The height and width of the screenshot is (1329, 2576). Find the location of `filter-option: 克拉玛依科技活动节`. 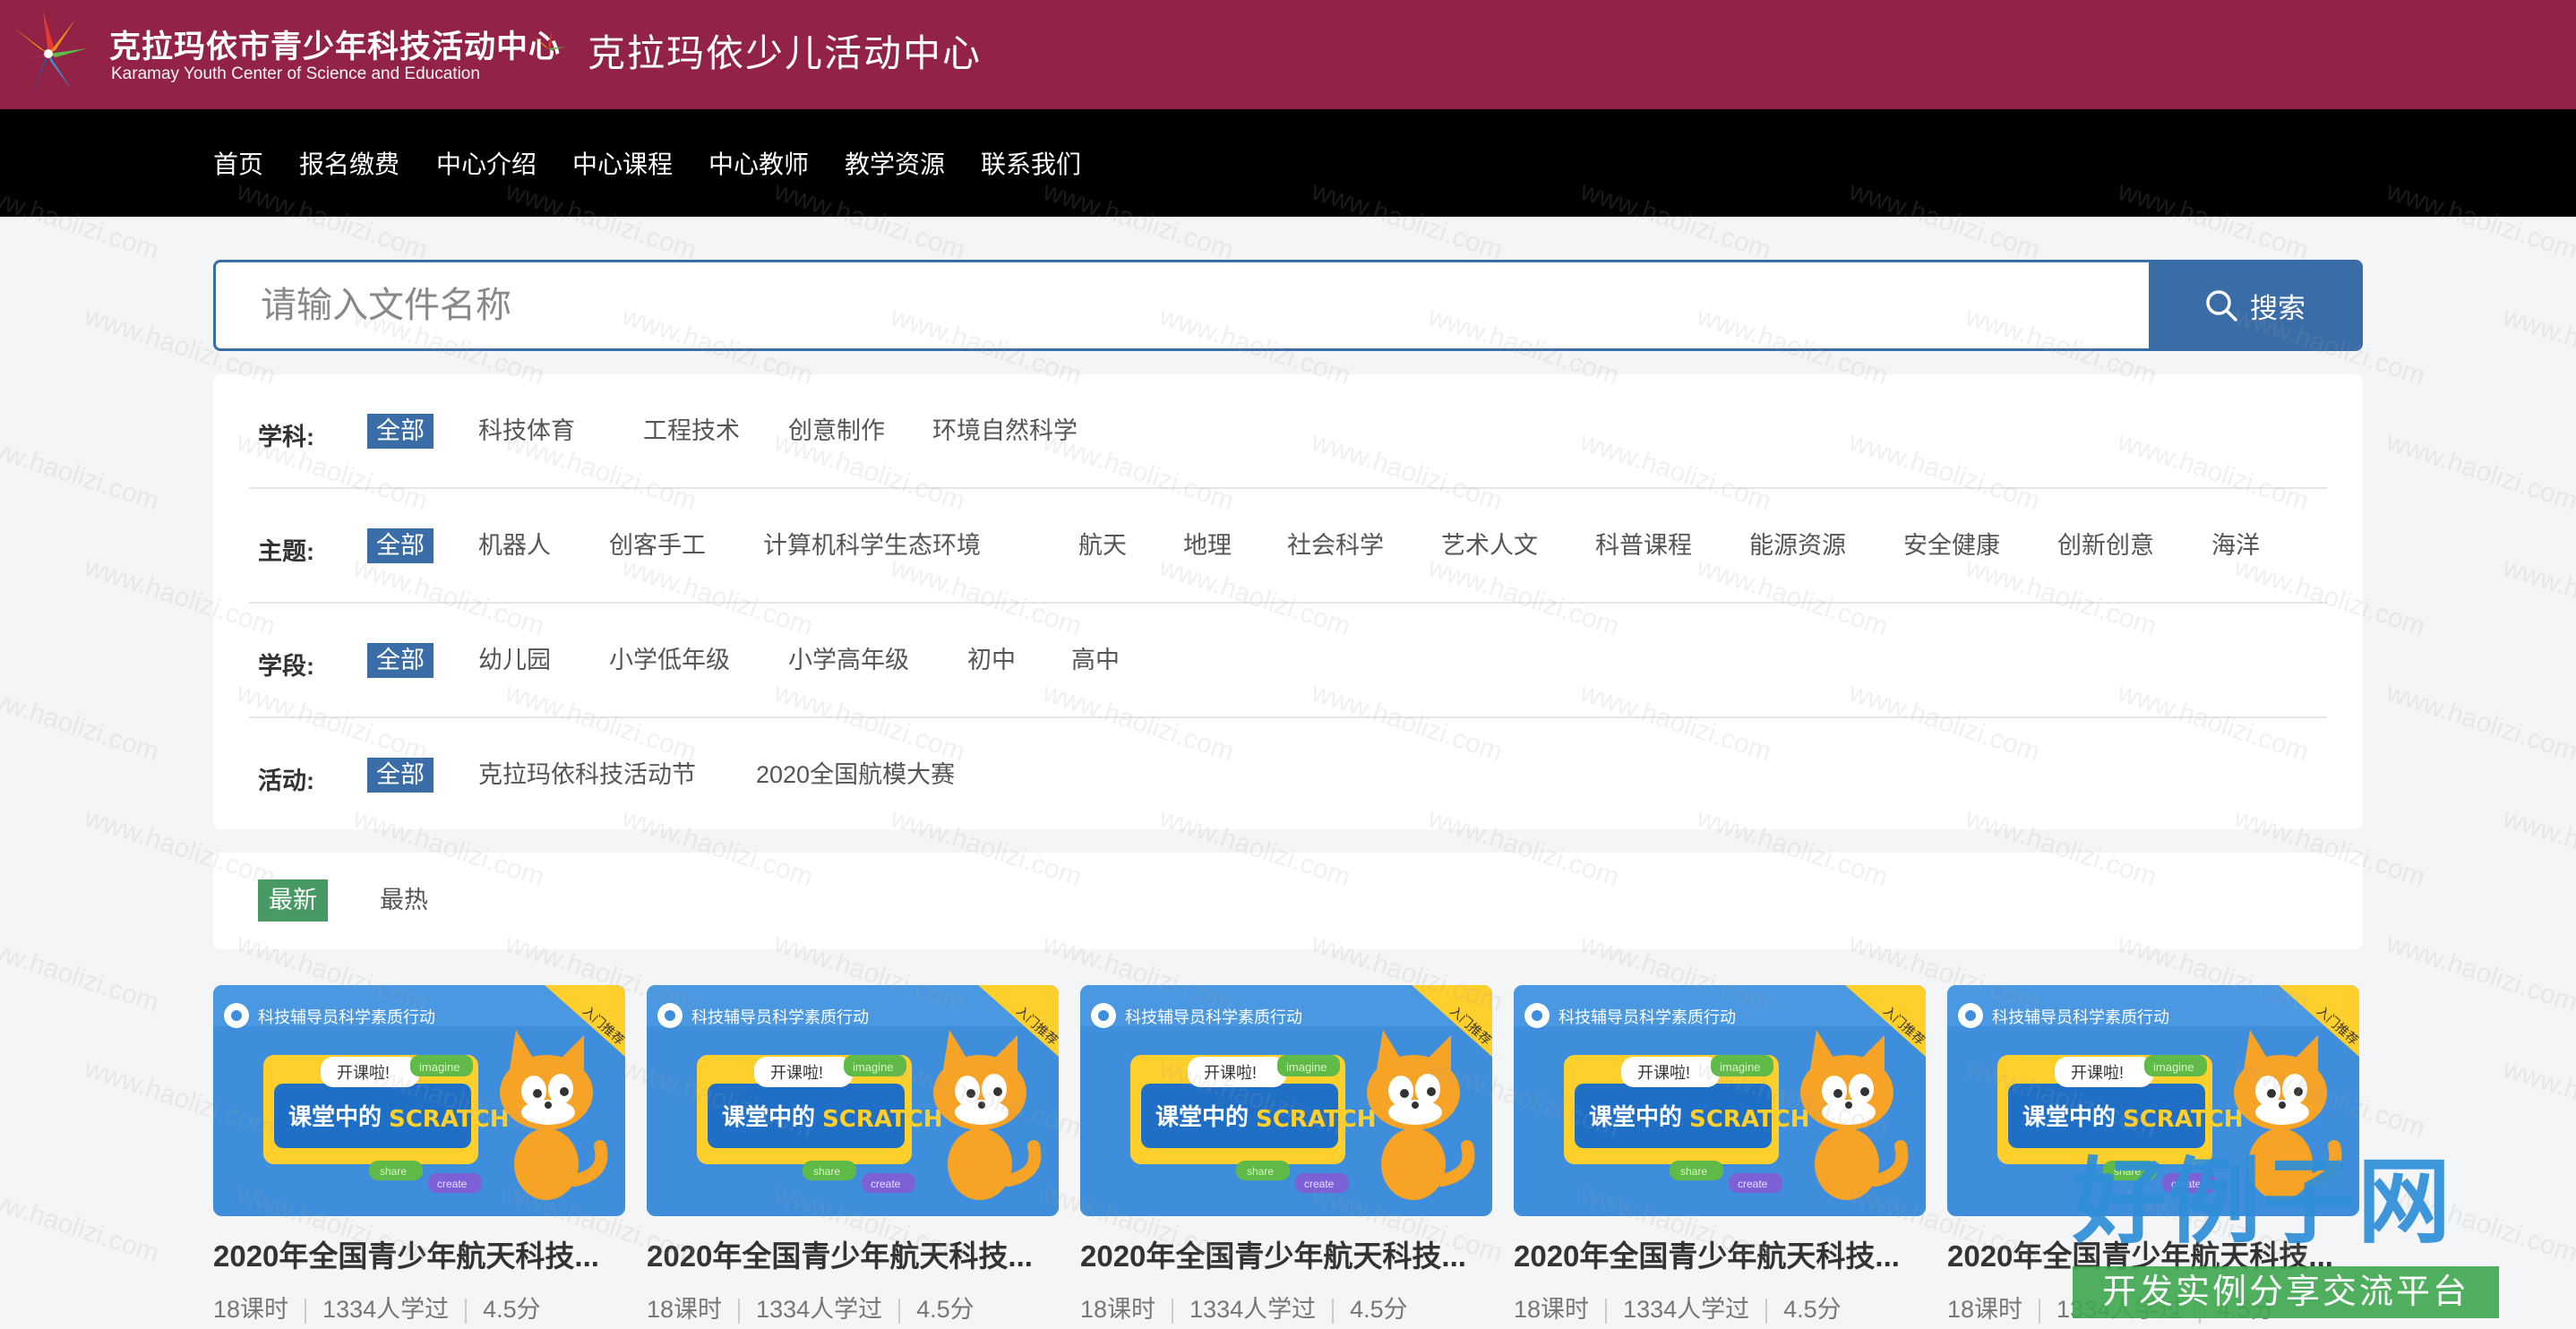

filter-option: 克拉玛依科技活动节 is located at coordinates (587, 775).